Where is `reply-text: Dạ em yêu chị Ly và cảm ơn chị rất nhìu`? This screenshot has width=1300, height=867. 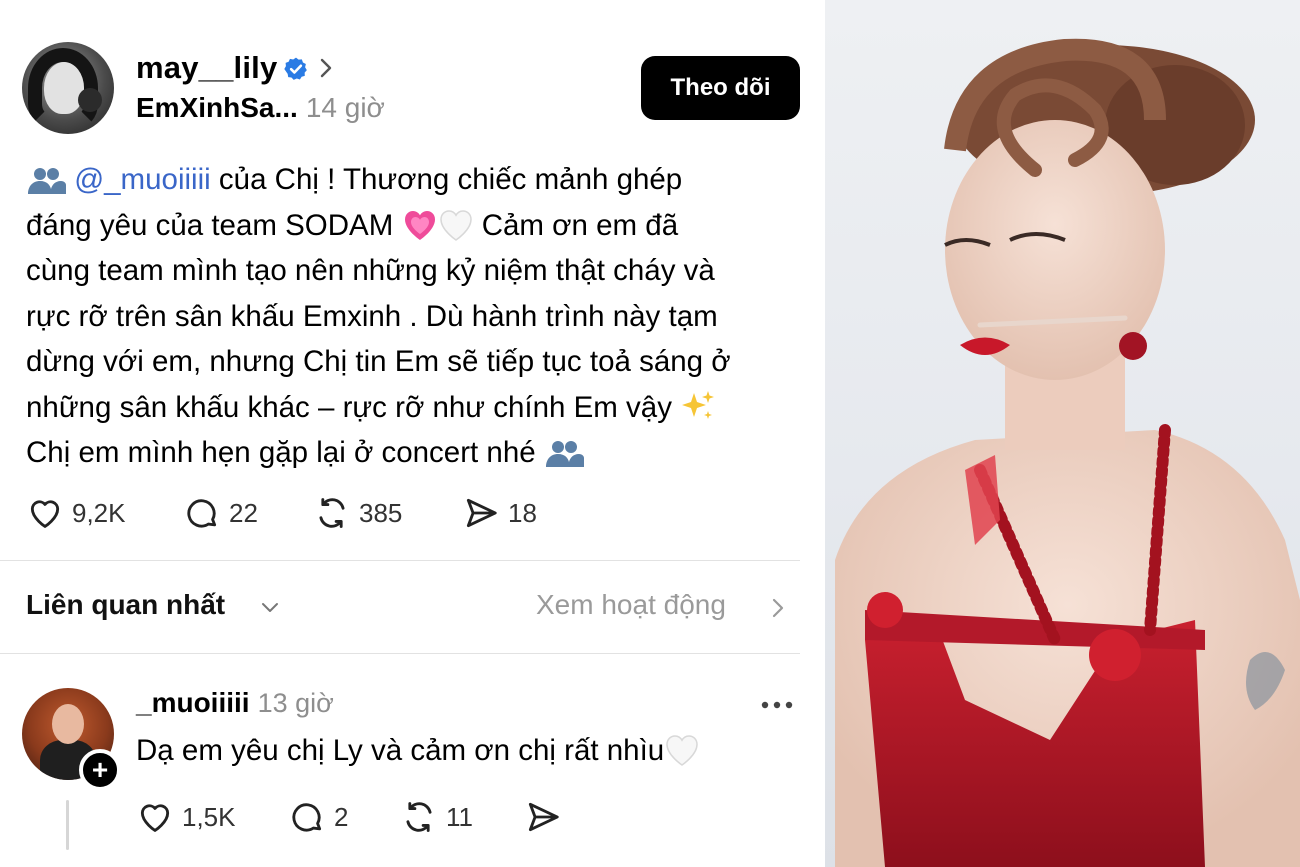
reply-text: Dạ em yêu chị Ly và cảm ơn chị rất nhìu is located at coordinates (400, 750).